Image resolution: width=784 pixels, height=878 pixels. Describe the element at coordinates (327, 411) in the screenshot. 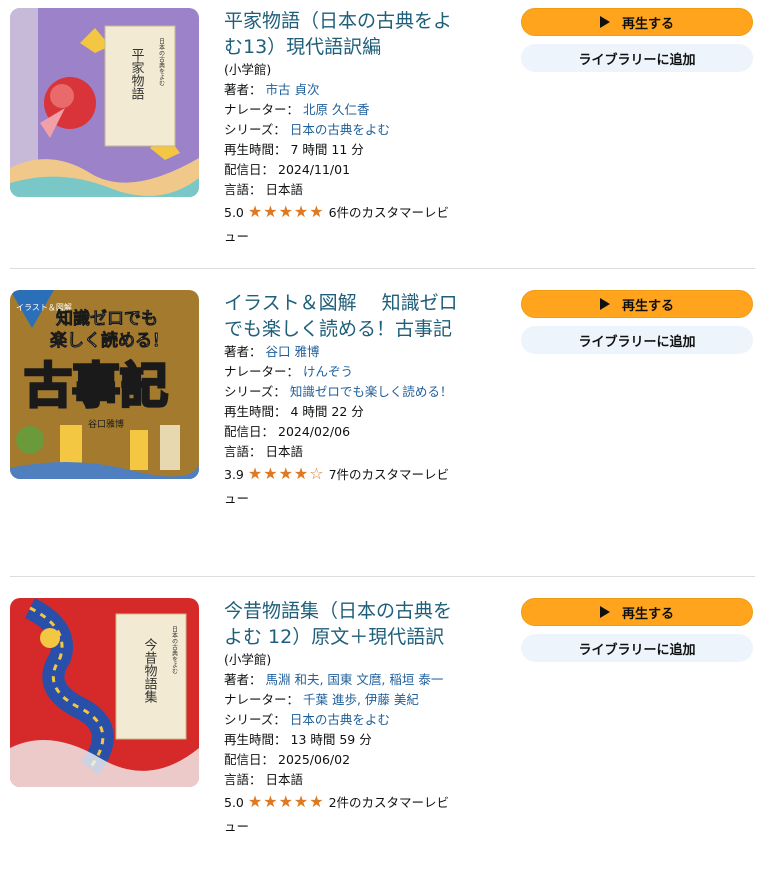

I see `length-value: 4 時間 22 分` at that location.